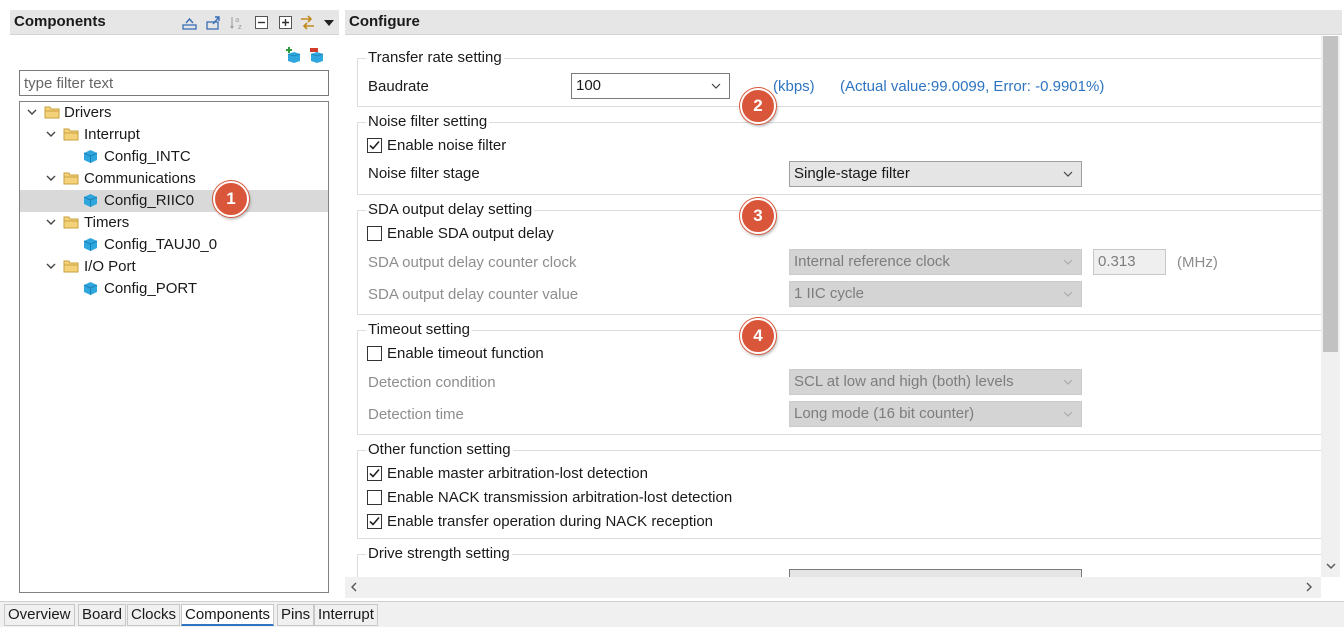 Image resolution: width=1344 pixels, height=627 pixels. Describe the element at coordinates (174, 267) in the screenshot. I see `tree-item-io-port: I/O Port` at that location.